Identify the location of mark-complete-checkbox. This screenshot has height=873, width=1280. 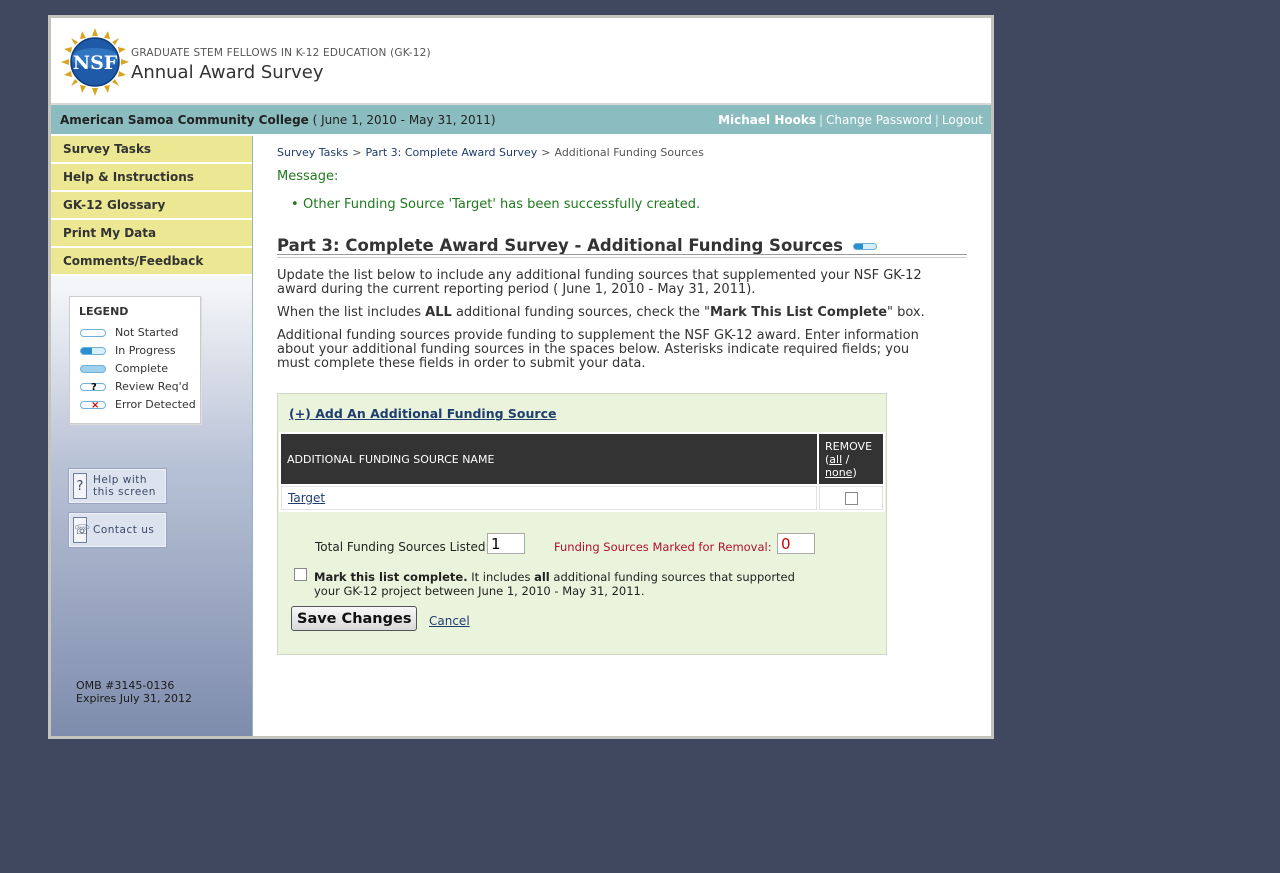
(300, 574).